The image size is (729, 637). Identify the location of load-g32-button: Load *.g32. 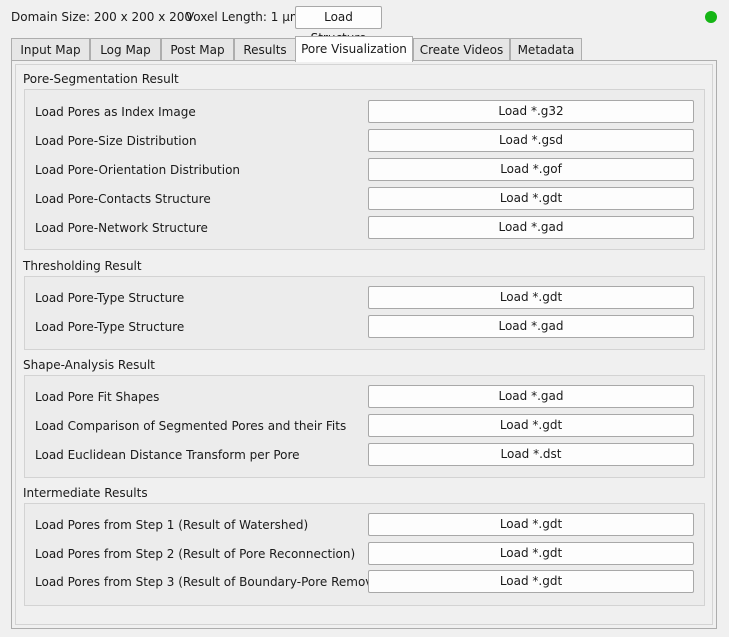
(531, 111).